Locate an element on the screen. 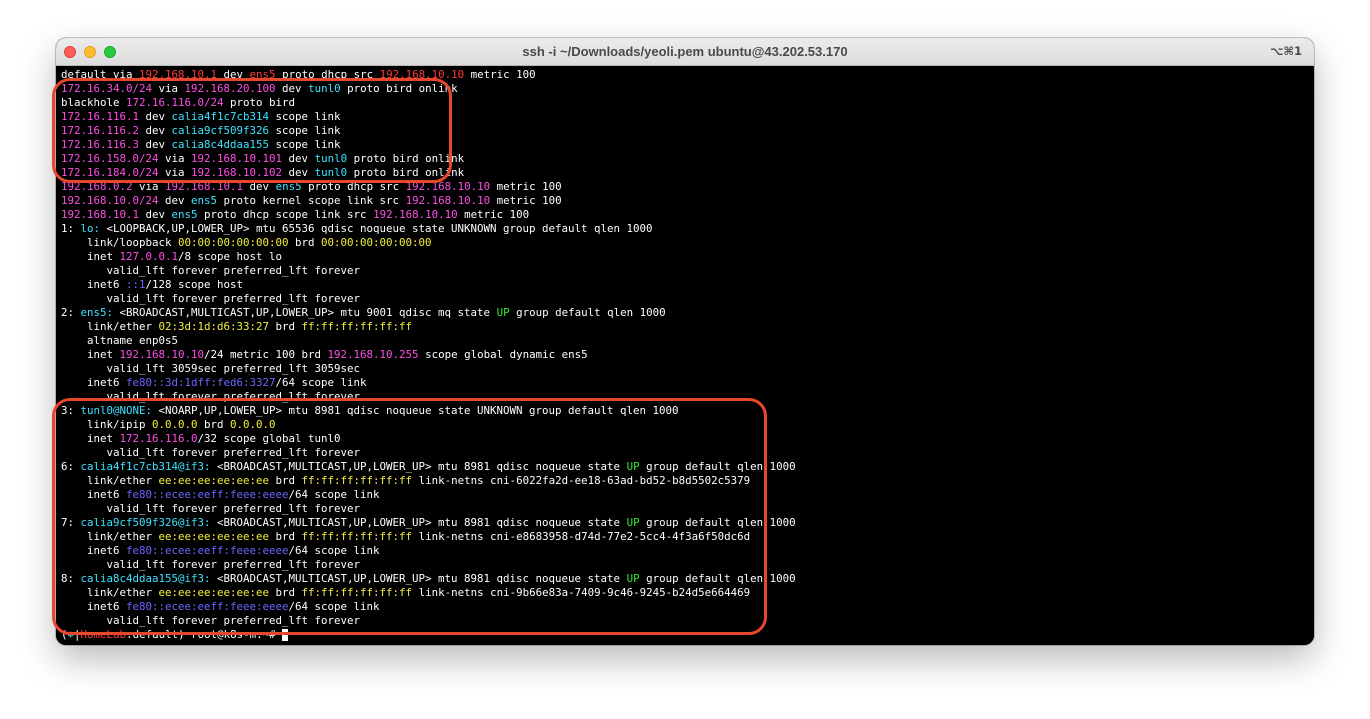 This screenshot has width=1370, height=719. terminal-text: lo: is located at coordinates (90, 228).